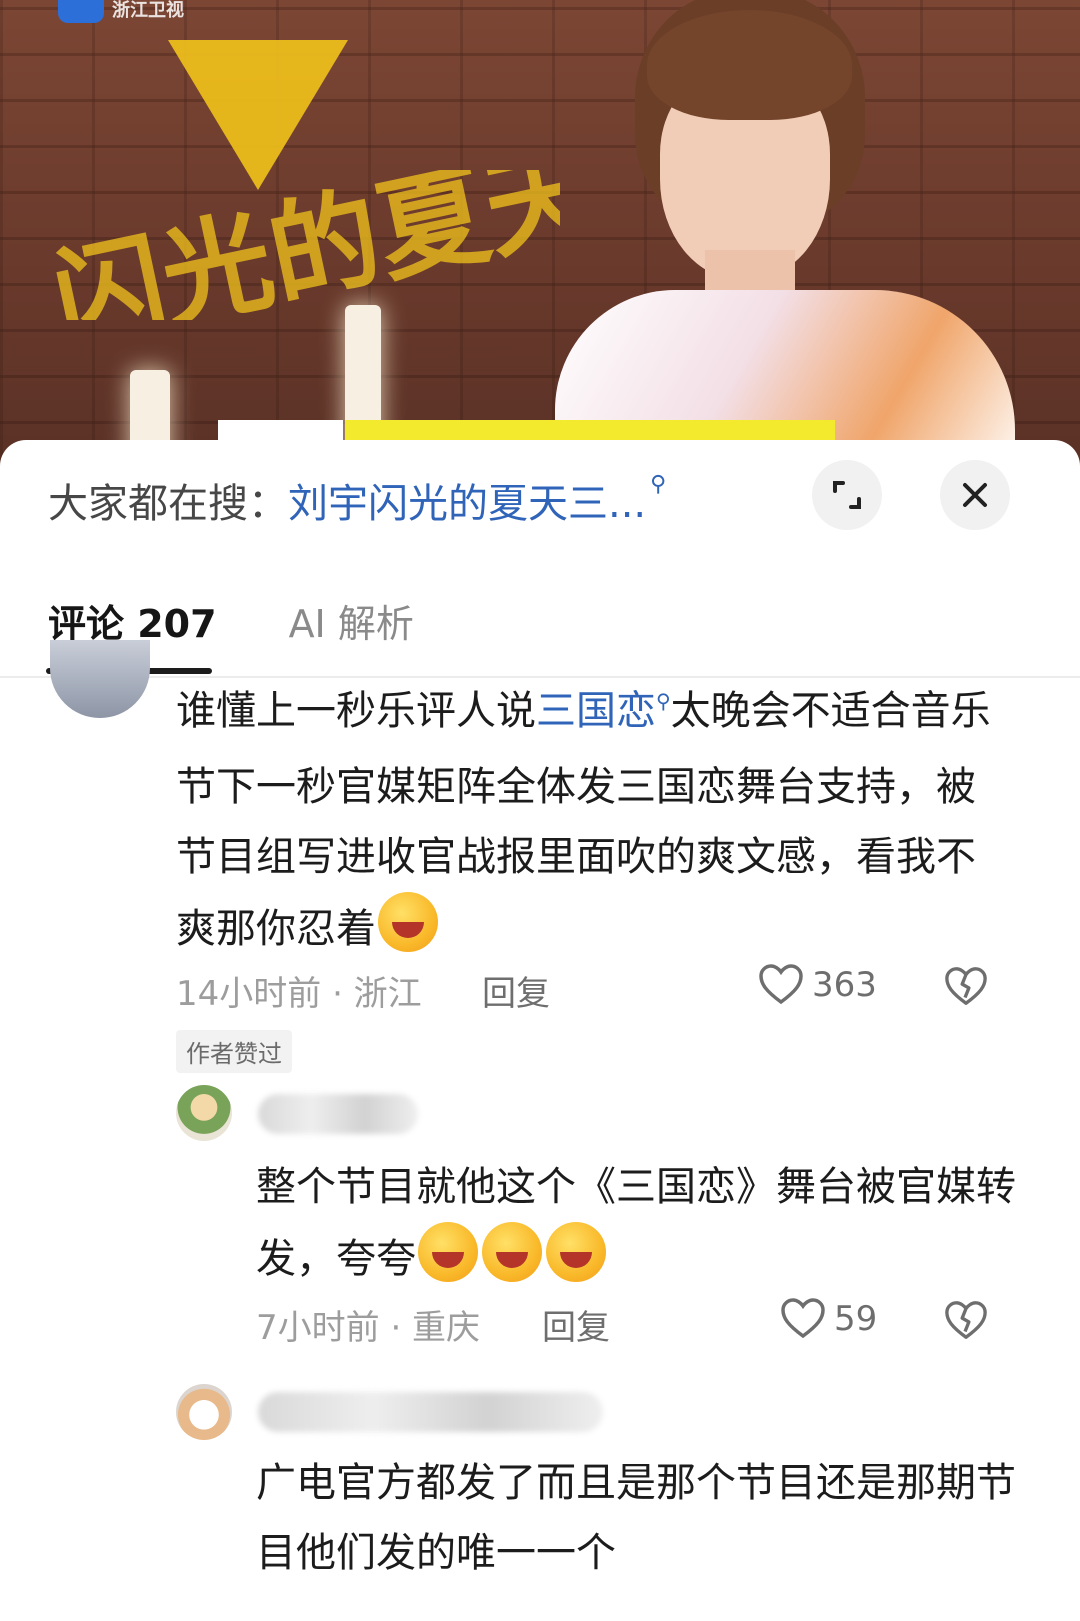  I want to click on comment-keyword-link: 三国恋, so click(596, 711).